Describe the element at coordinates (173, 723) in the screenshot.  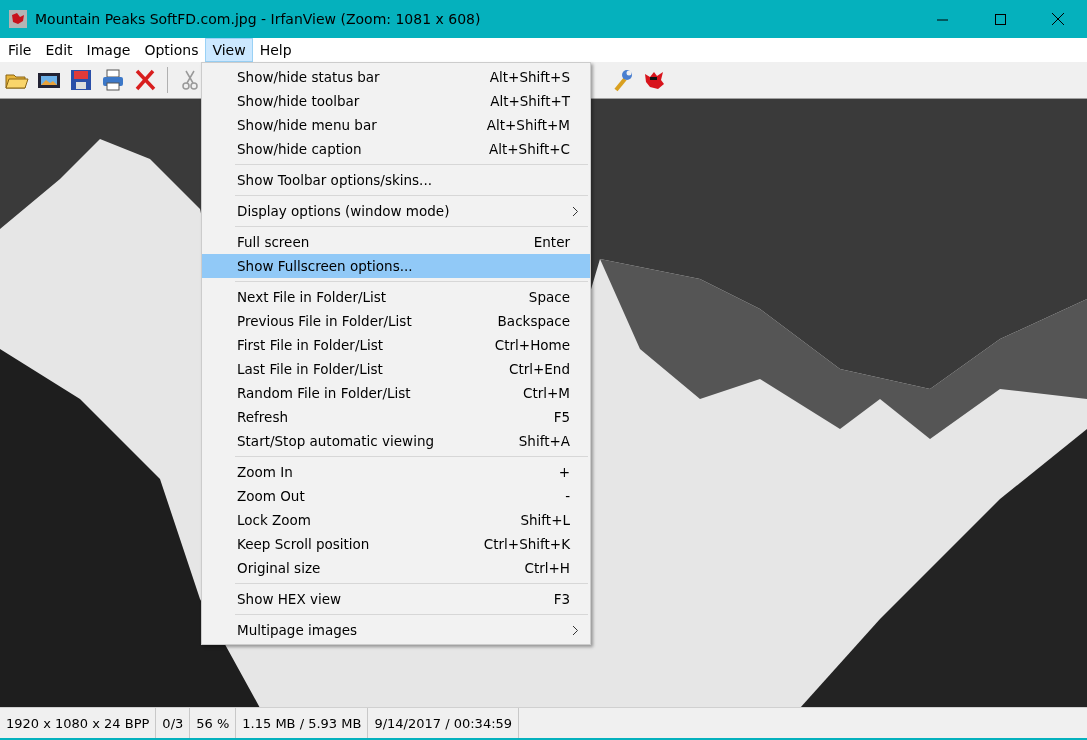
I see `status-bar-field: 0/3` at that location.